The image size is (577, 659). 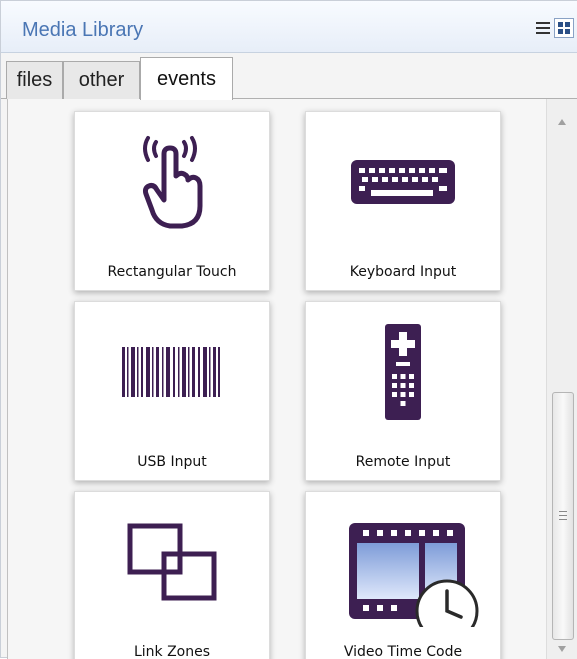 I want to click on tab-files: files, so click(x=34, y=80).